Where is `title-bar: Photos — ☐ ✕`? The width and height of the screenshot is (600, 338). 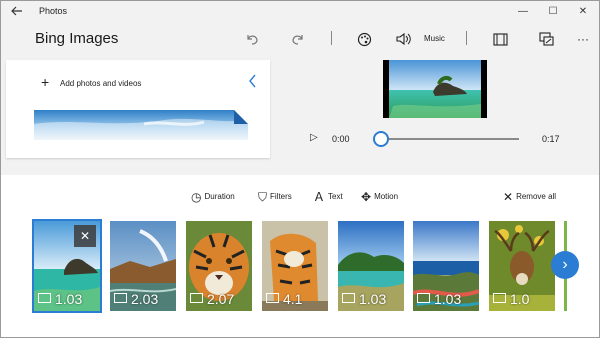
title-bar: Photos — ☐ ✕ is located at coordinates (300, 12).